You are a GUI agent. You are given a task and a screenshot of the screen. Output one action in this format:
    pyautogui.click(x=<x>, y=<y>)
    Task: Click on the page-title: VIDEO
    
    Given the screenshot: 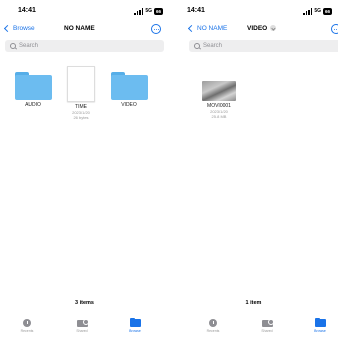 What is the action you would take?
    pyautogui.click(x=262, y=28)
    